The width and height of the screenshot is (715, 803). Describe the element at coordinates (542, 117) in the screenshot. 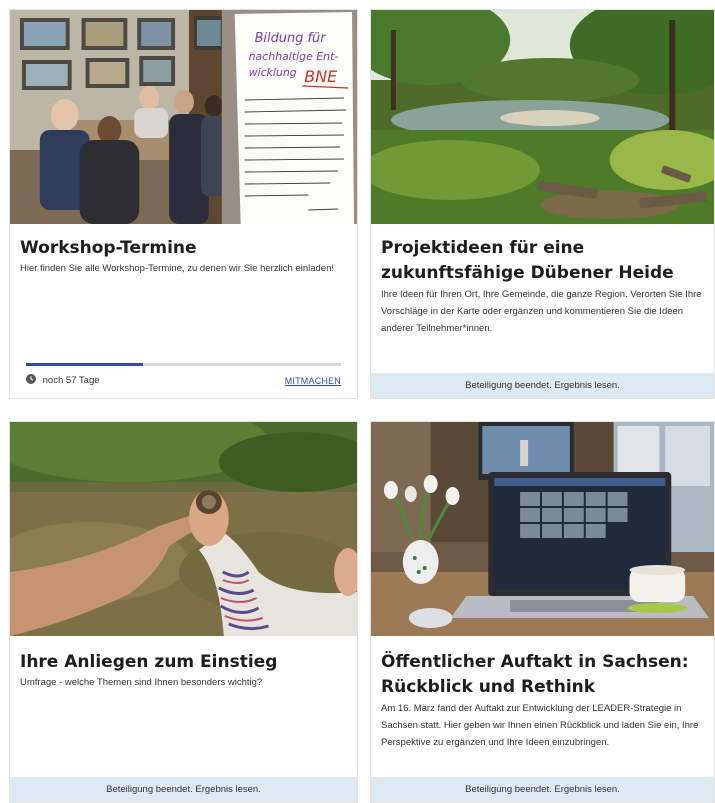

I see `heath-lake-photo` at that location.